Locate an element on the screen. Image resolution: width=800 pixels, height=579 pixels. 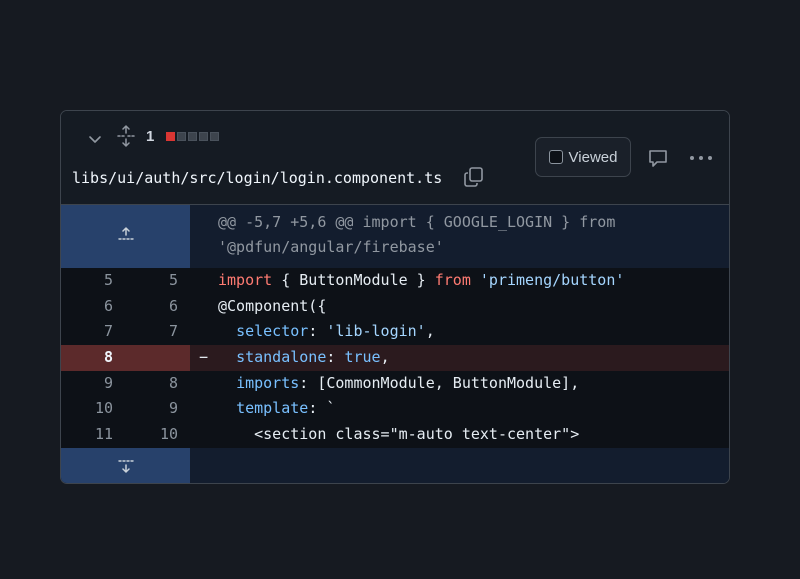
chevron-down-icon is located at coordinates (95, 139).